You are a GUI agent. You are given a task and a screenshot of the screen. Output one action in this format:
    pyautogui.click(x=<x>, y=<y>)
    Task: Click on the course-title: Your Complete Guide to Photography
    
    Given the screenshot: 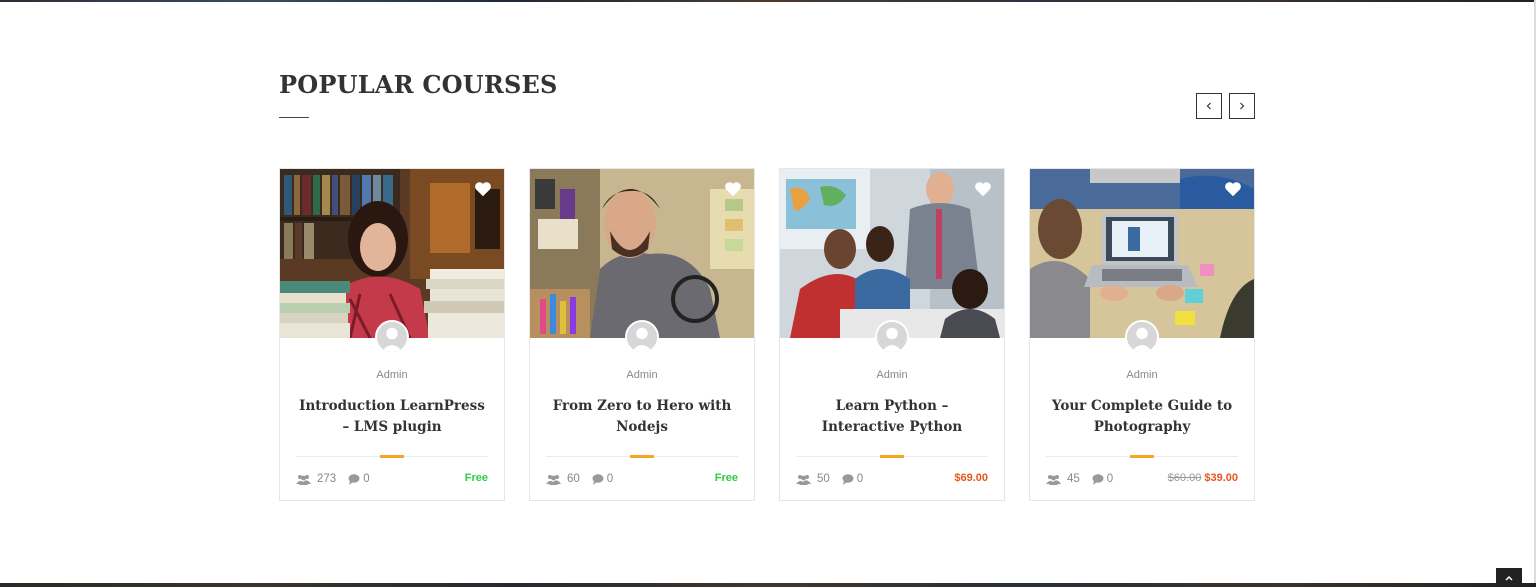 What is the action you would take?
    pyautogui.click(x=1142, y=417)
    